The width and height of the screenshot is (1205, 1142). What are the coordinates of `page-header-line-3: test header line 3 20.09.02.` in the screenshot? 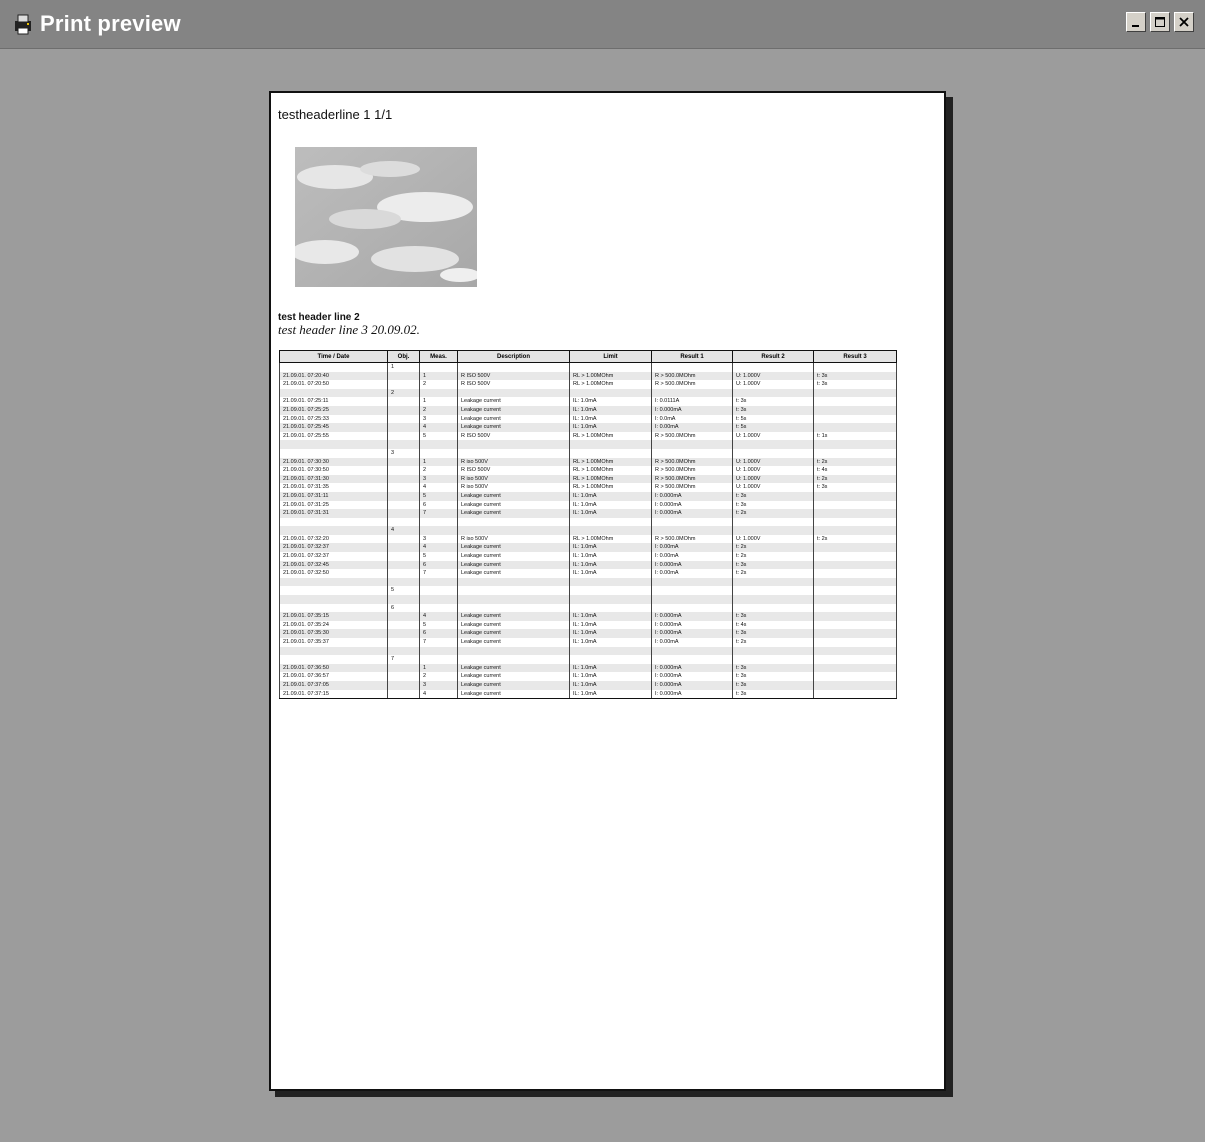 It's located at (349, 329).